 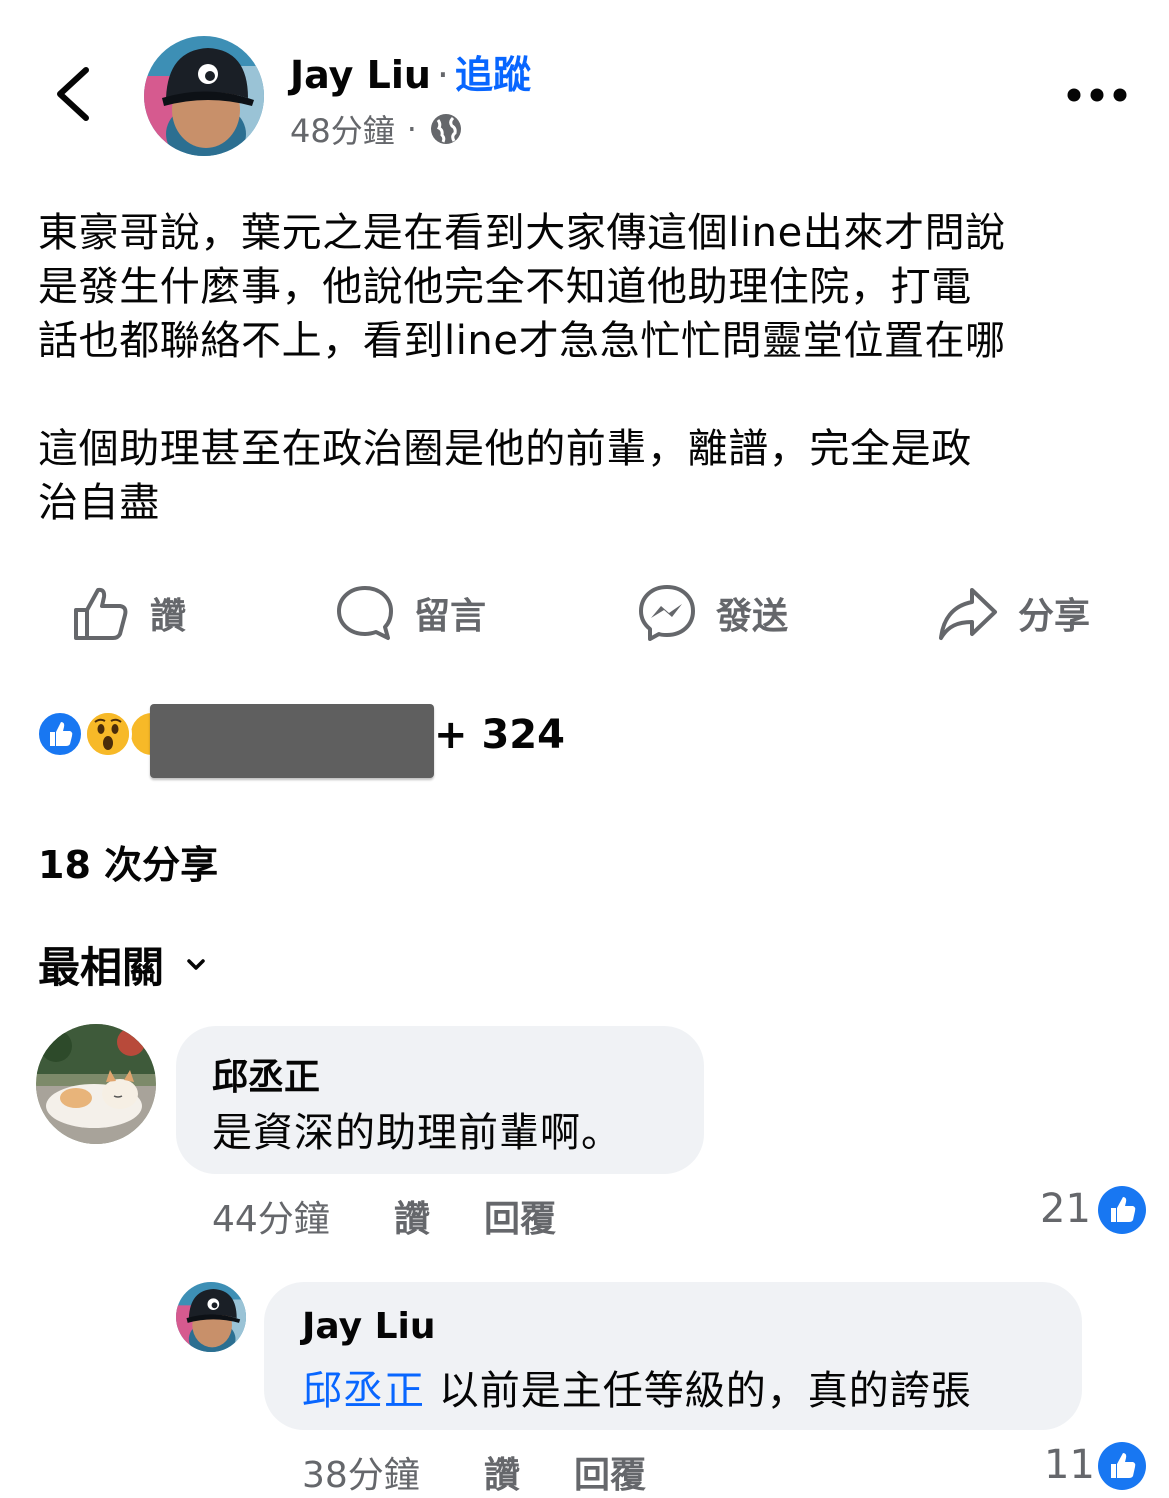 I want to click on comment-like-count: 21, so click(x=1065, y=1209).